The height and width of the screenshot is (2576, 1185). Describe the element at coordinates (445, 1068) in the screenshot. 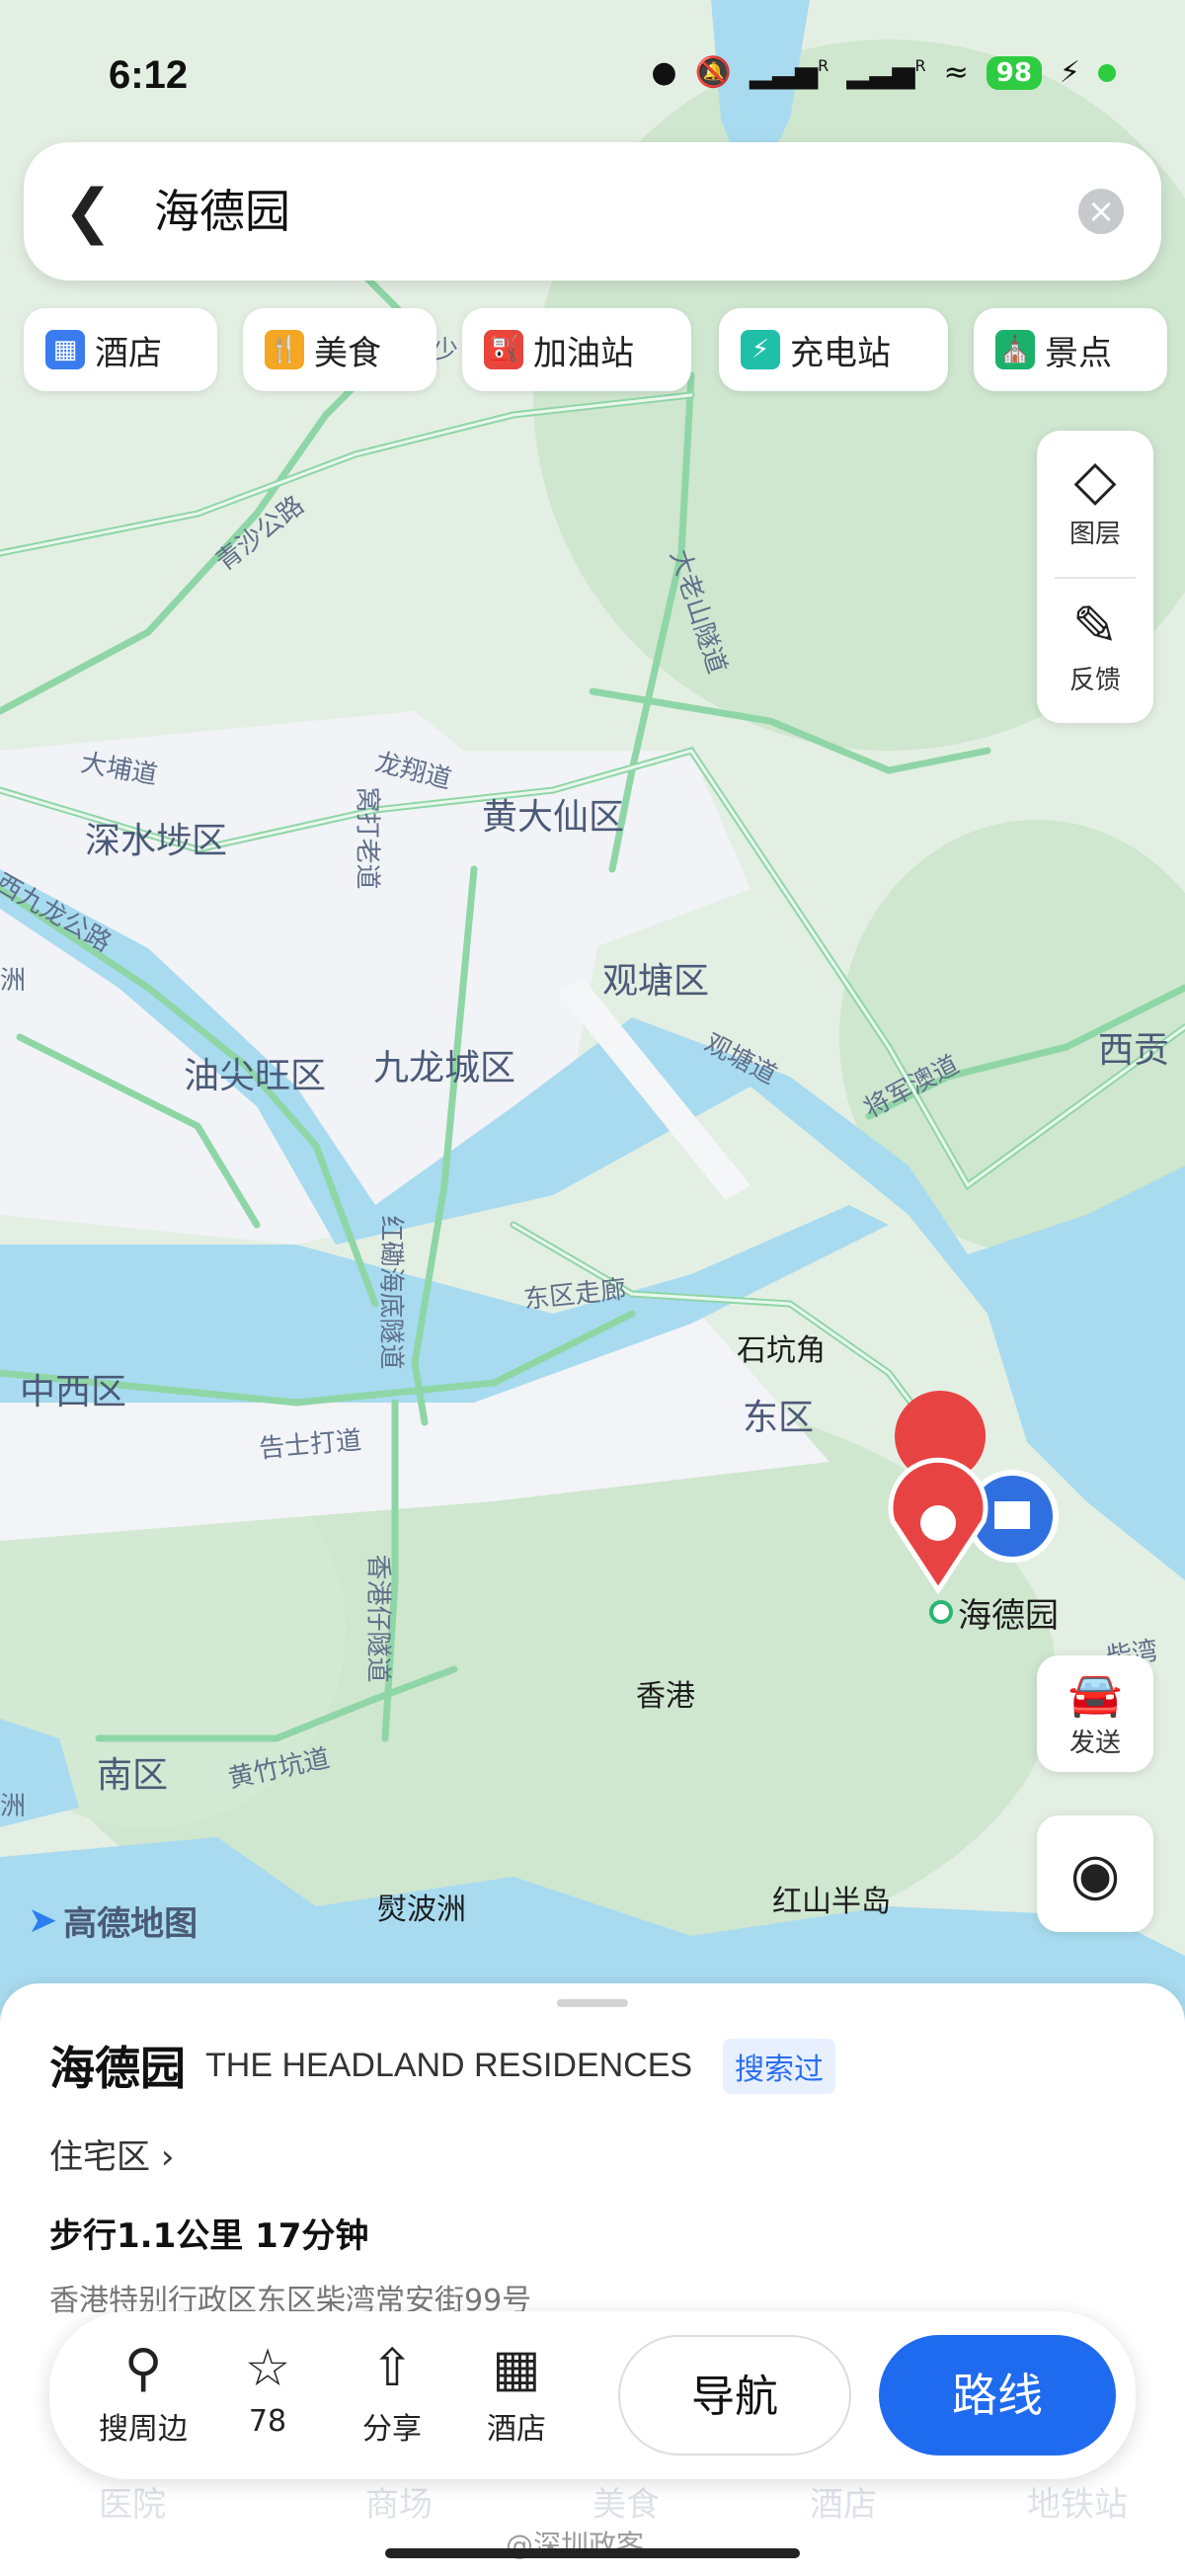

I see `map-label: 九龙城区` at that location.